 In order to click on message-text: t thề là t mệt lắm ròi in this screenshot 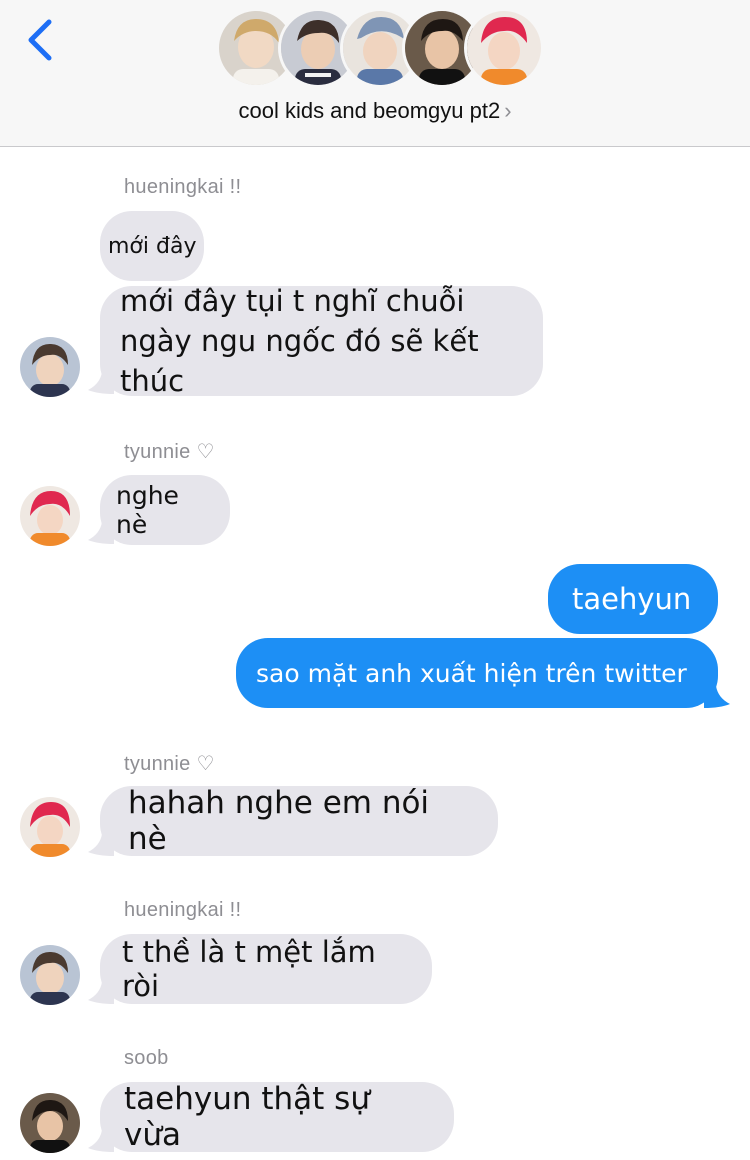, I will do `click(249, 969)`.